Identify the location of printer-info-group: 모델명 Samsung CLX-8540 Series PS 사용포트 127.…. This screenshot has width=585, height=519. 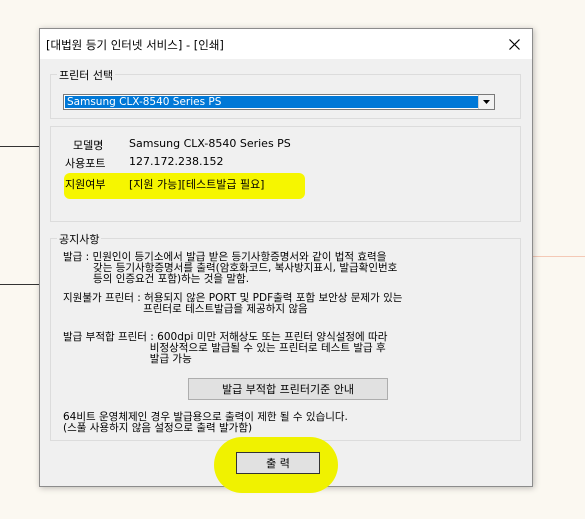
(285, 174).